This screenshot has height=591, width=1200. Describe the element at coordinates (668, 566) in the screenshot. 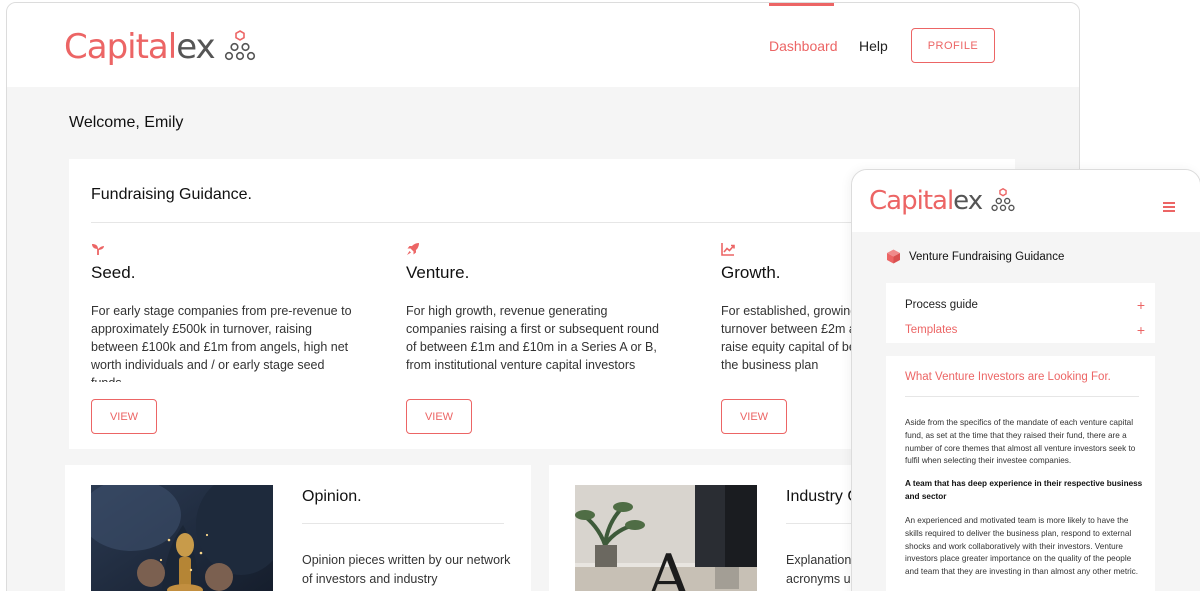

I see `svg-text: A` at that location.